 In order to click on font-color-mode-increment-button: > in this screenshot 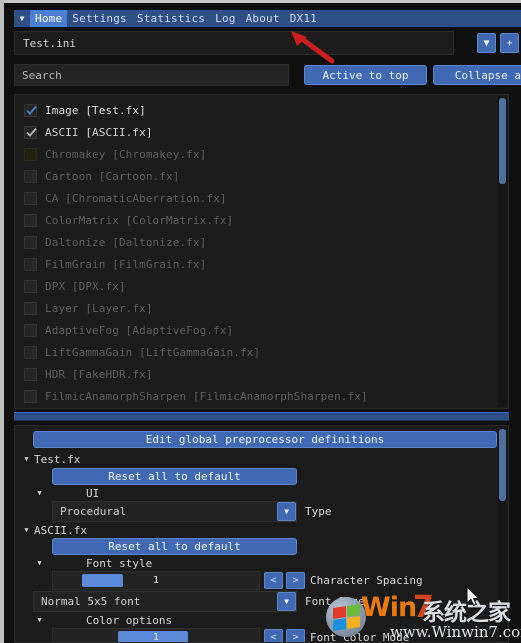, I will do `click(295, 635)`.